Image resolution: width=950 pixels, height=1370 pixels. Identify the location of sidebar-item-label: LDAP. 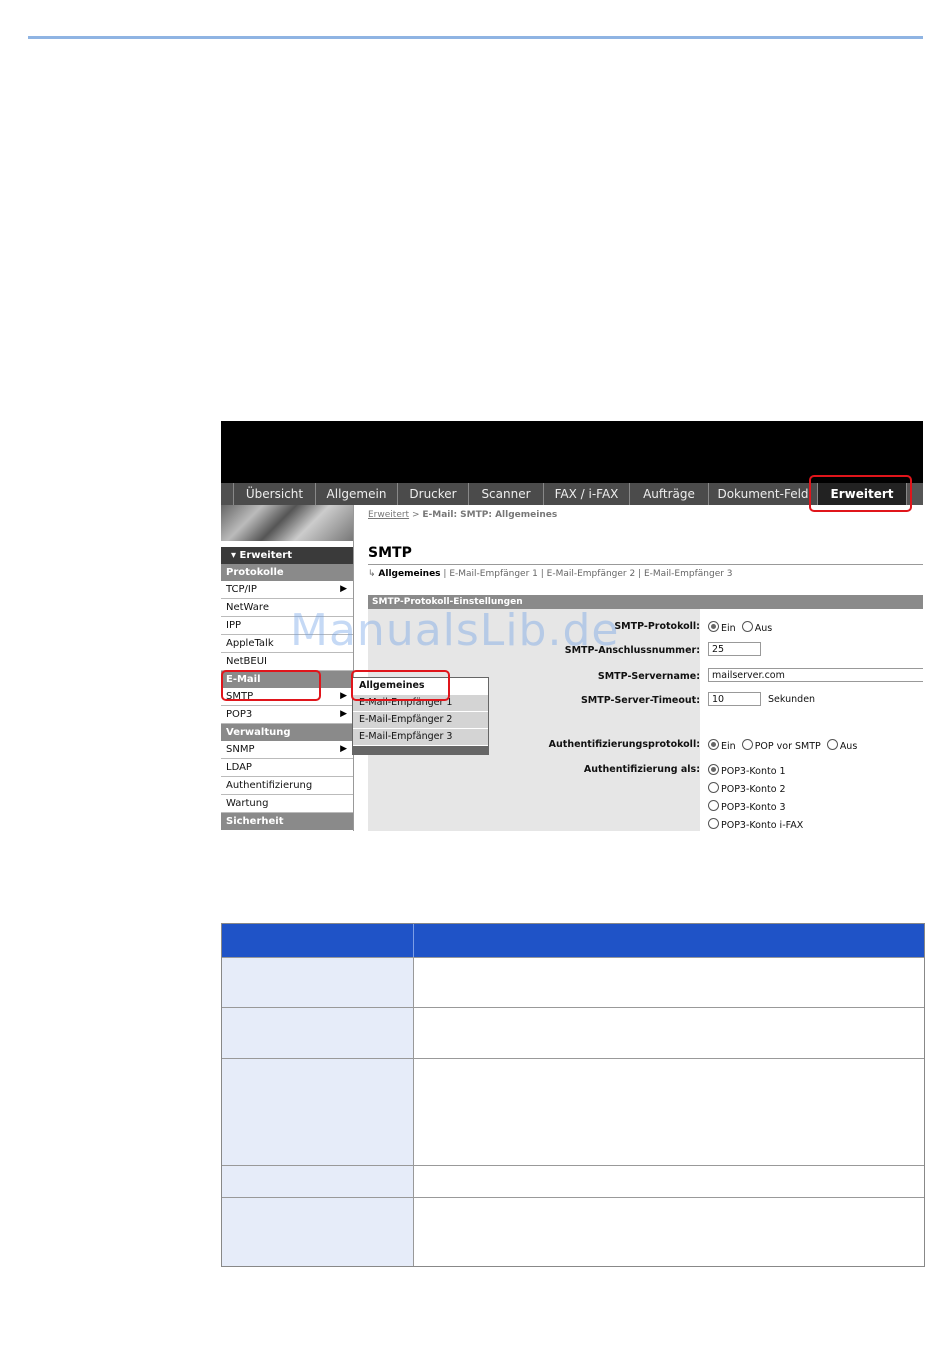
(239, 767).